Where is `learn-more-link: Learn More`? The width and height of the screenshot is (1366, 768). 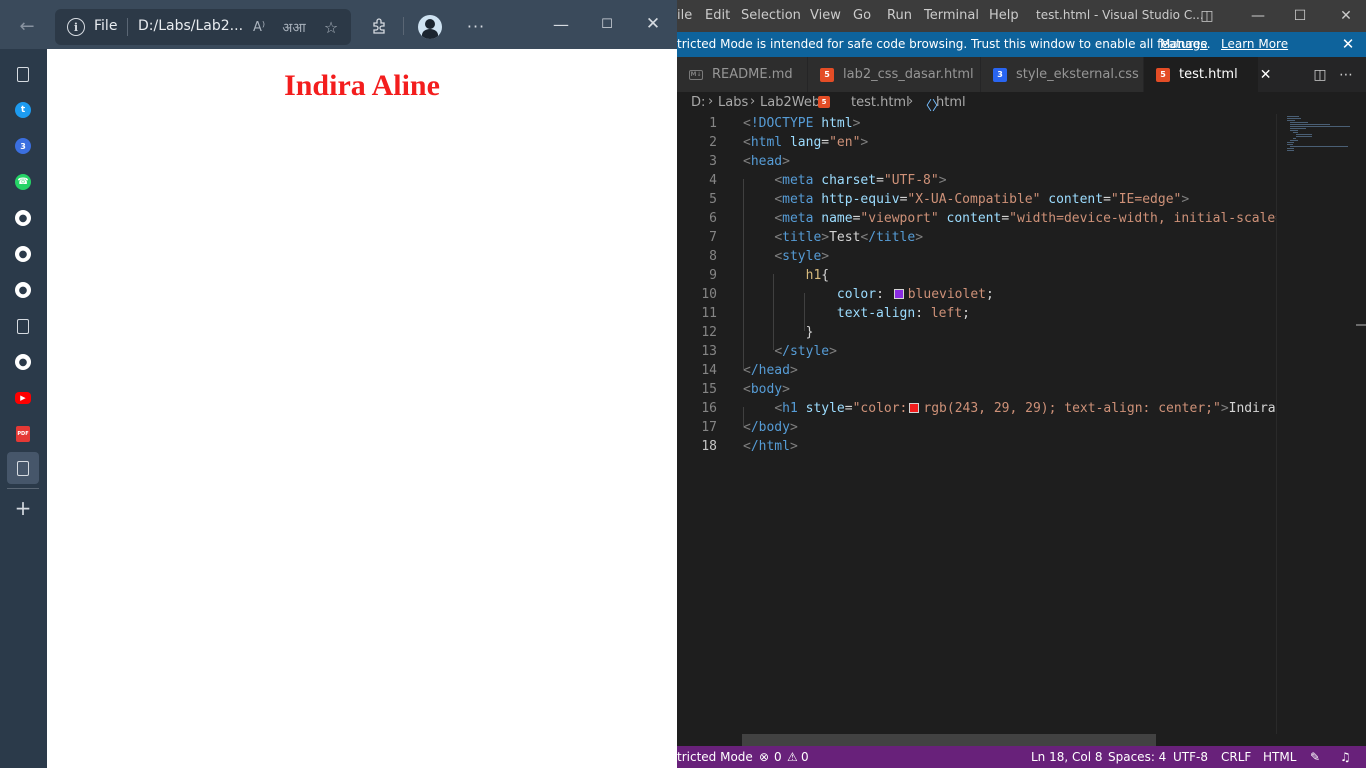 learn-more-link: Learn More is located at coordinates (1254, 44).